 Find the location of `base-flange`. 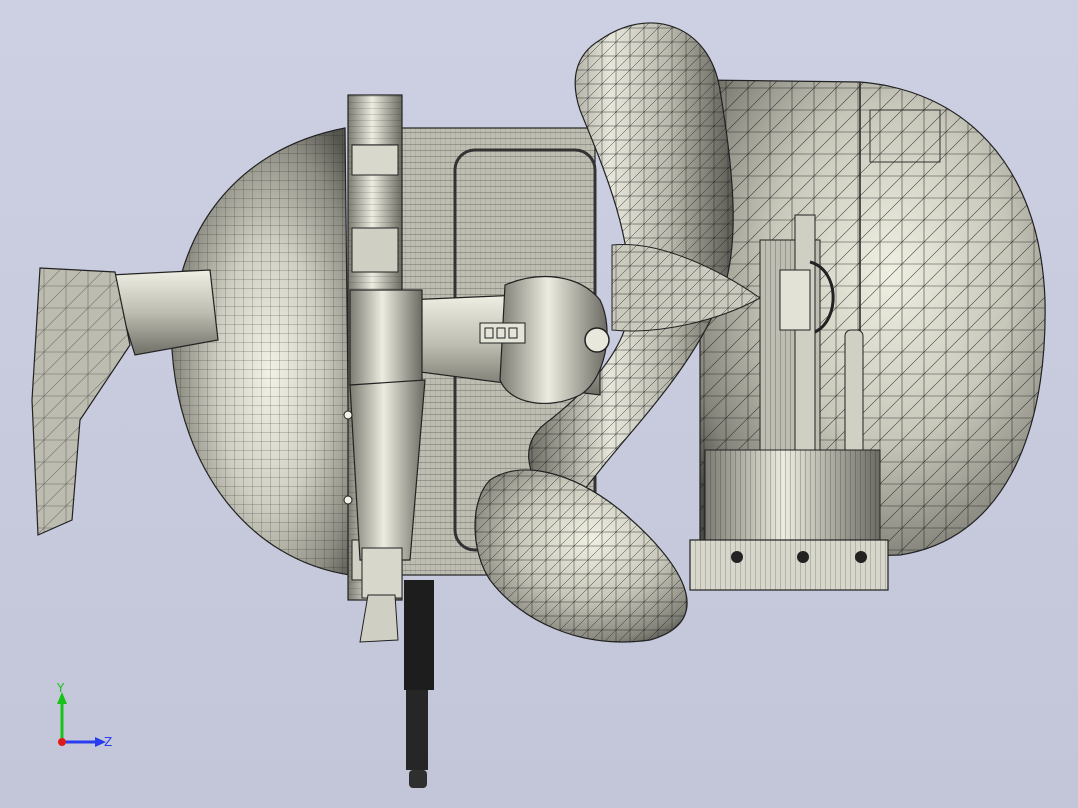

base-flange is located at coordinates (789, 520).